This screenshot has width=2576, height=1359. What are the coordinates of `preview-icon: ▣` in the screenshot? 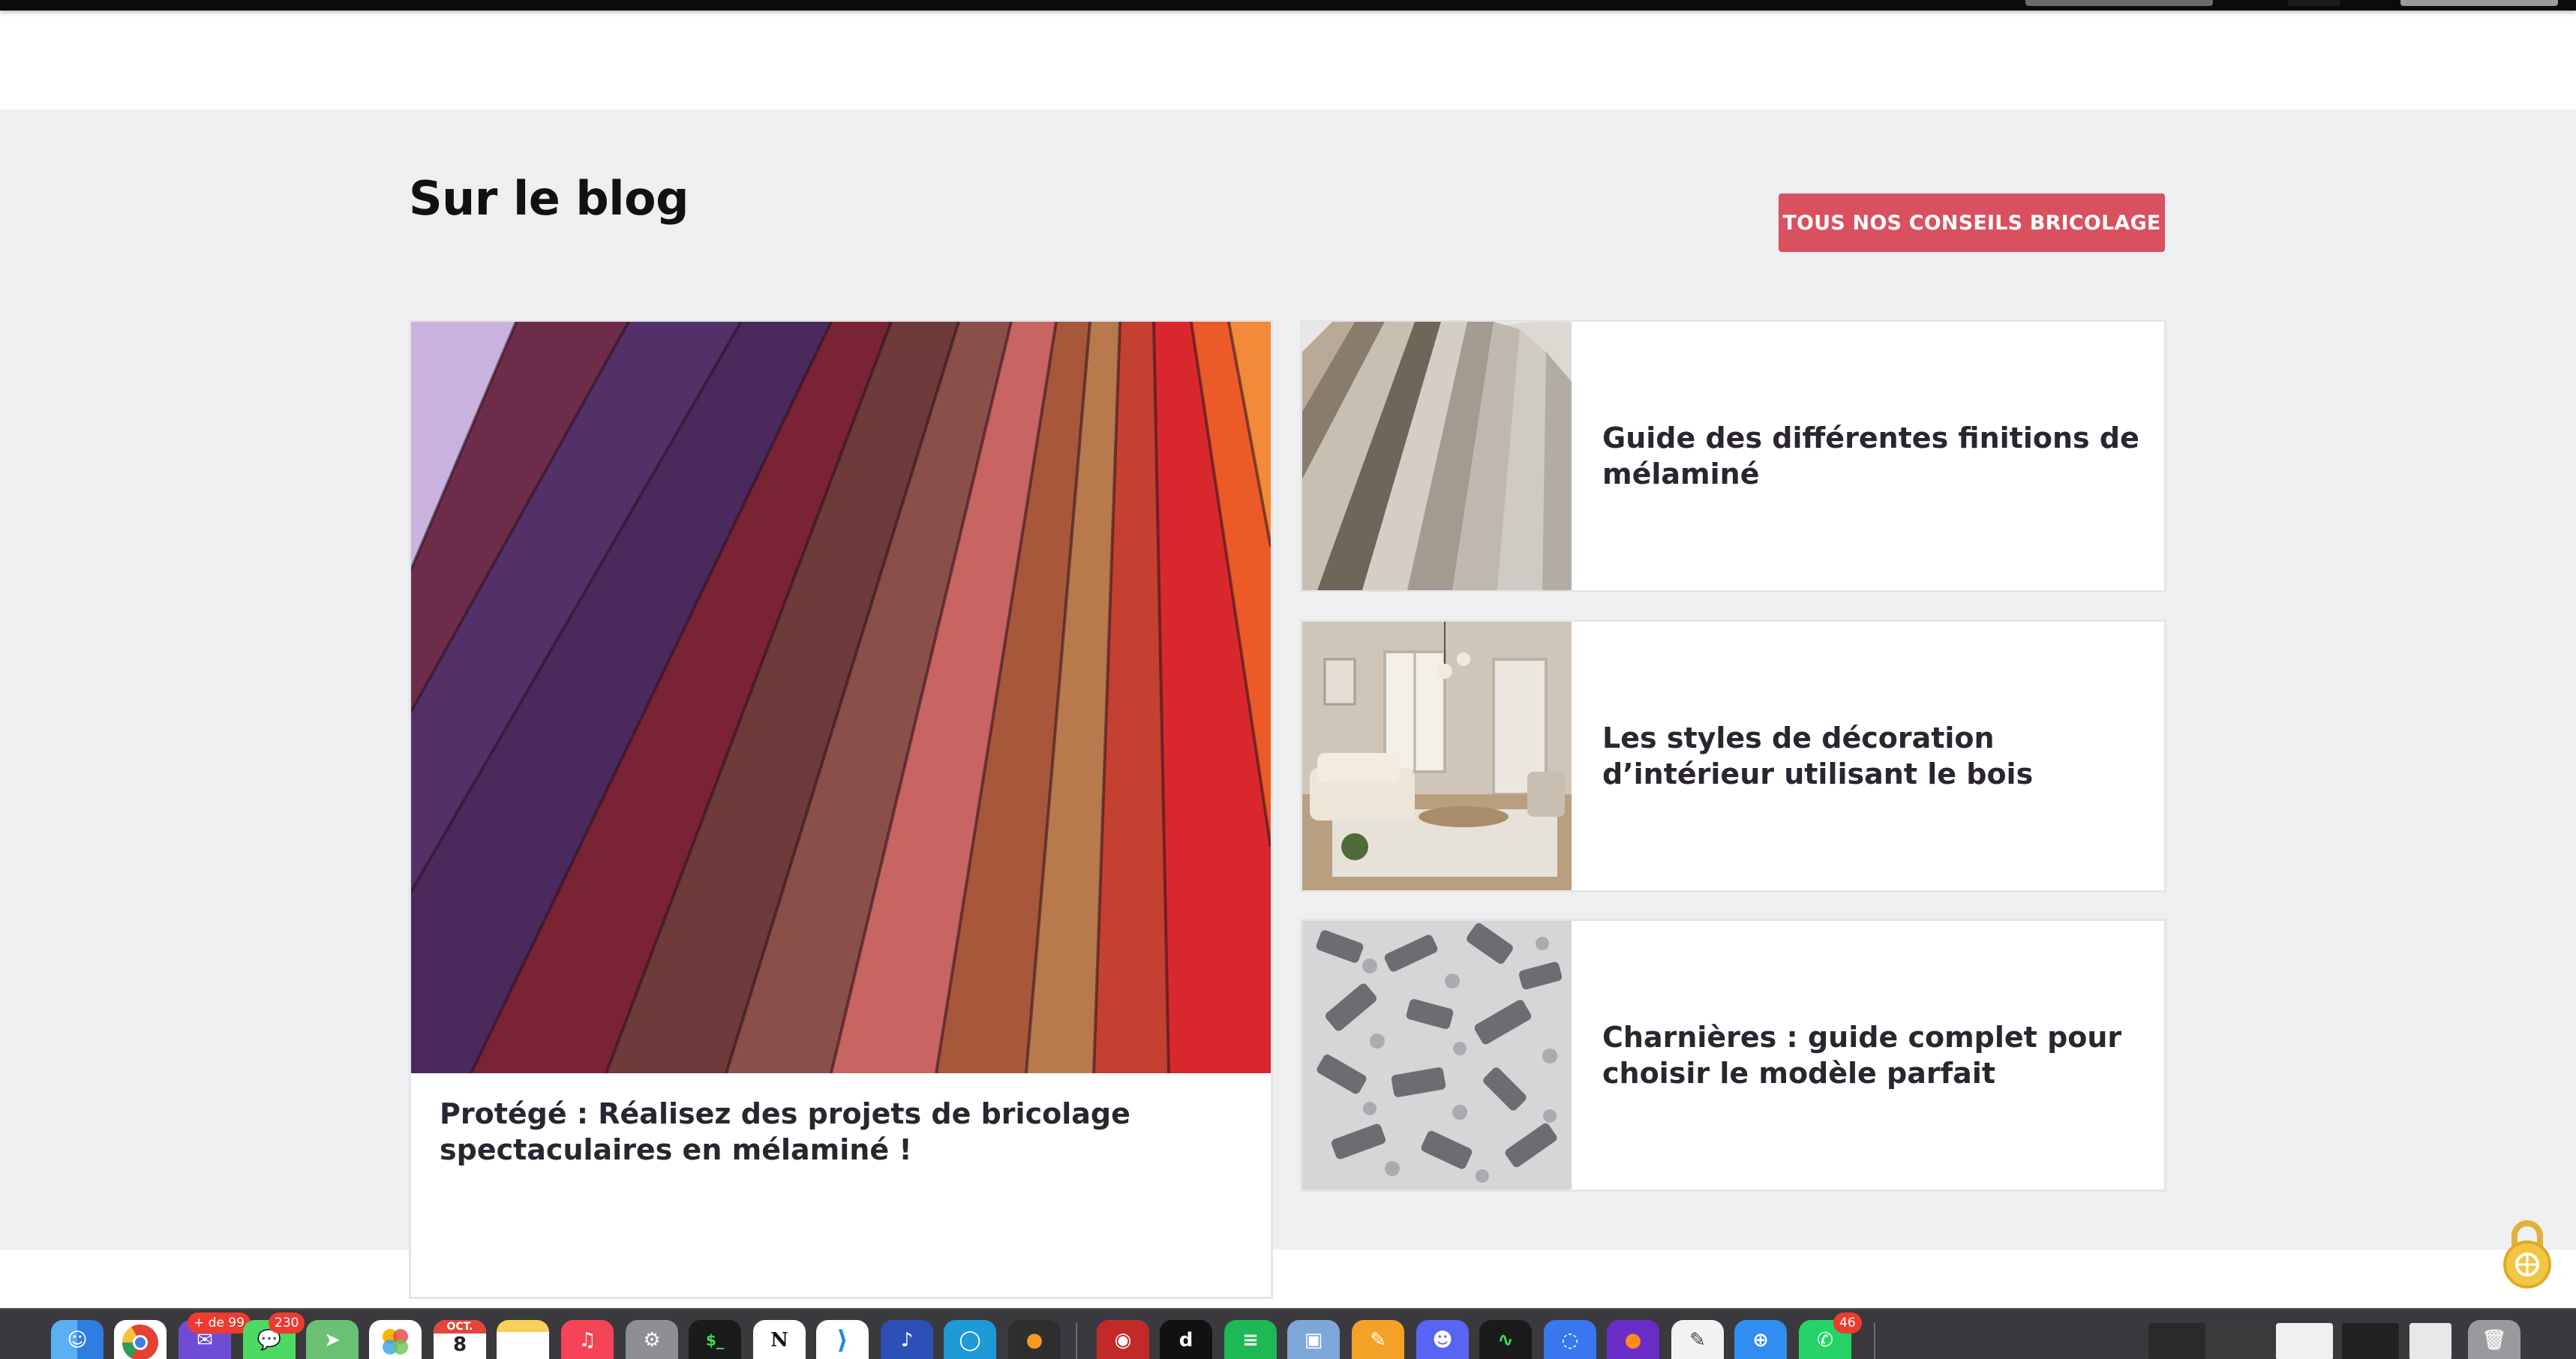 It's located at (1313, 1339).